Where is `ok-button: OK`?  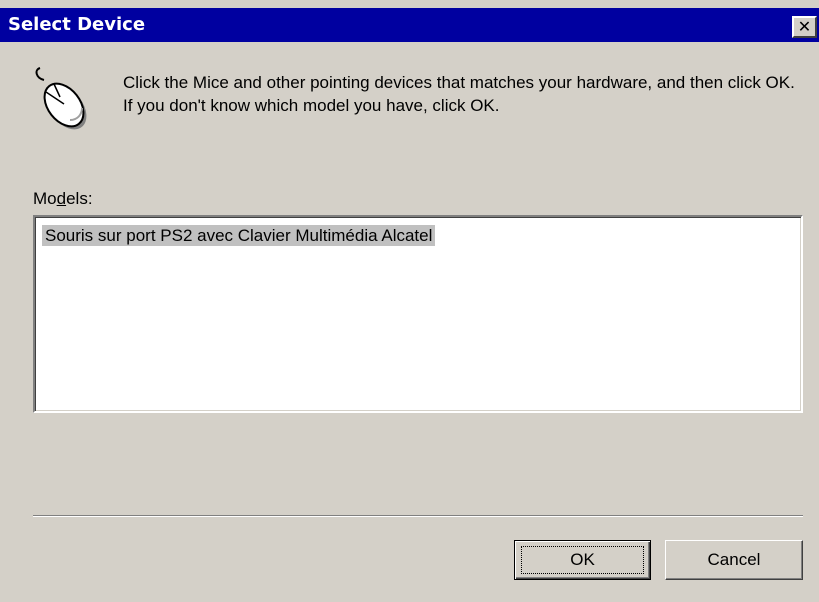
ok-button: OK is located at coordinates (582, 560).